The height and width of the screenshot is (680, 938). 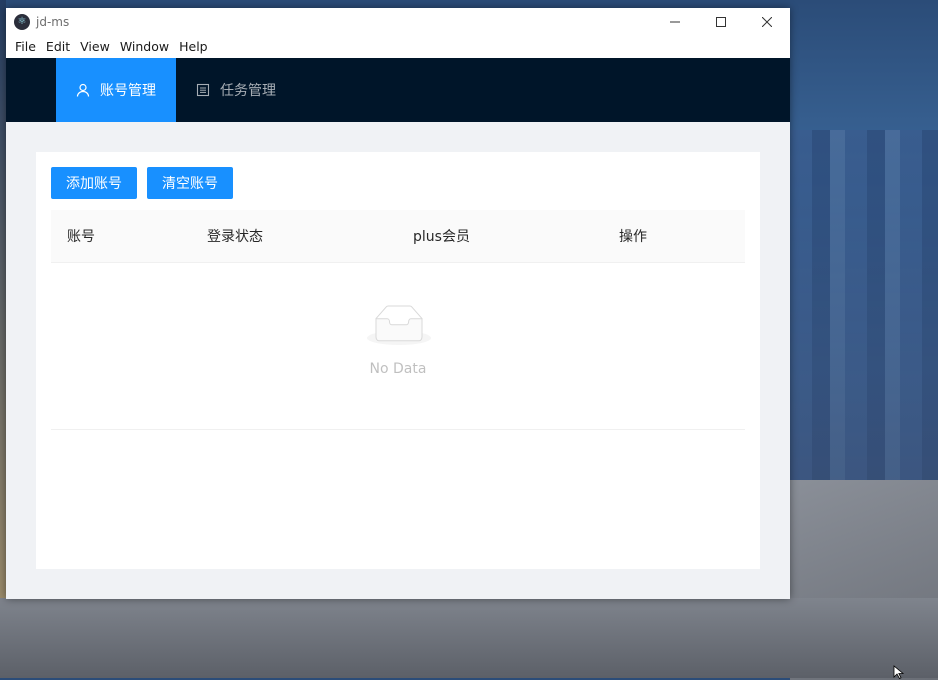 What do you see at coordinates (294, 236) in the screenshot?
I see `column-login-status: 登录状态` at bounding box center [294, 236].